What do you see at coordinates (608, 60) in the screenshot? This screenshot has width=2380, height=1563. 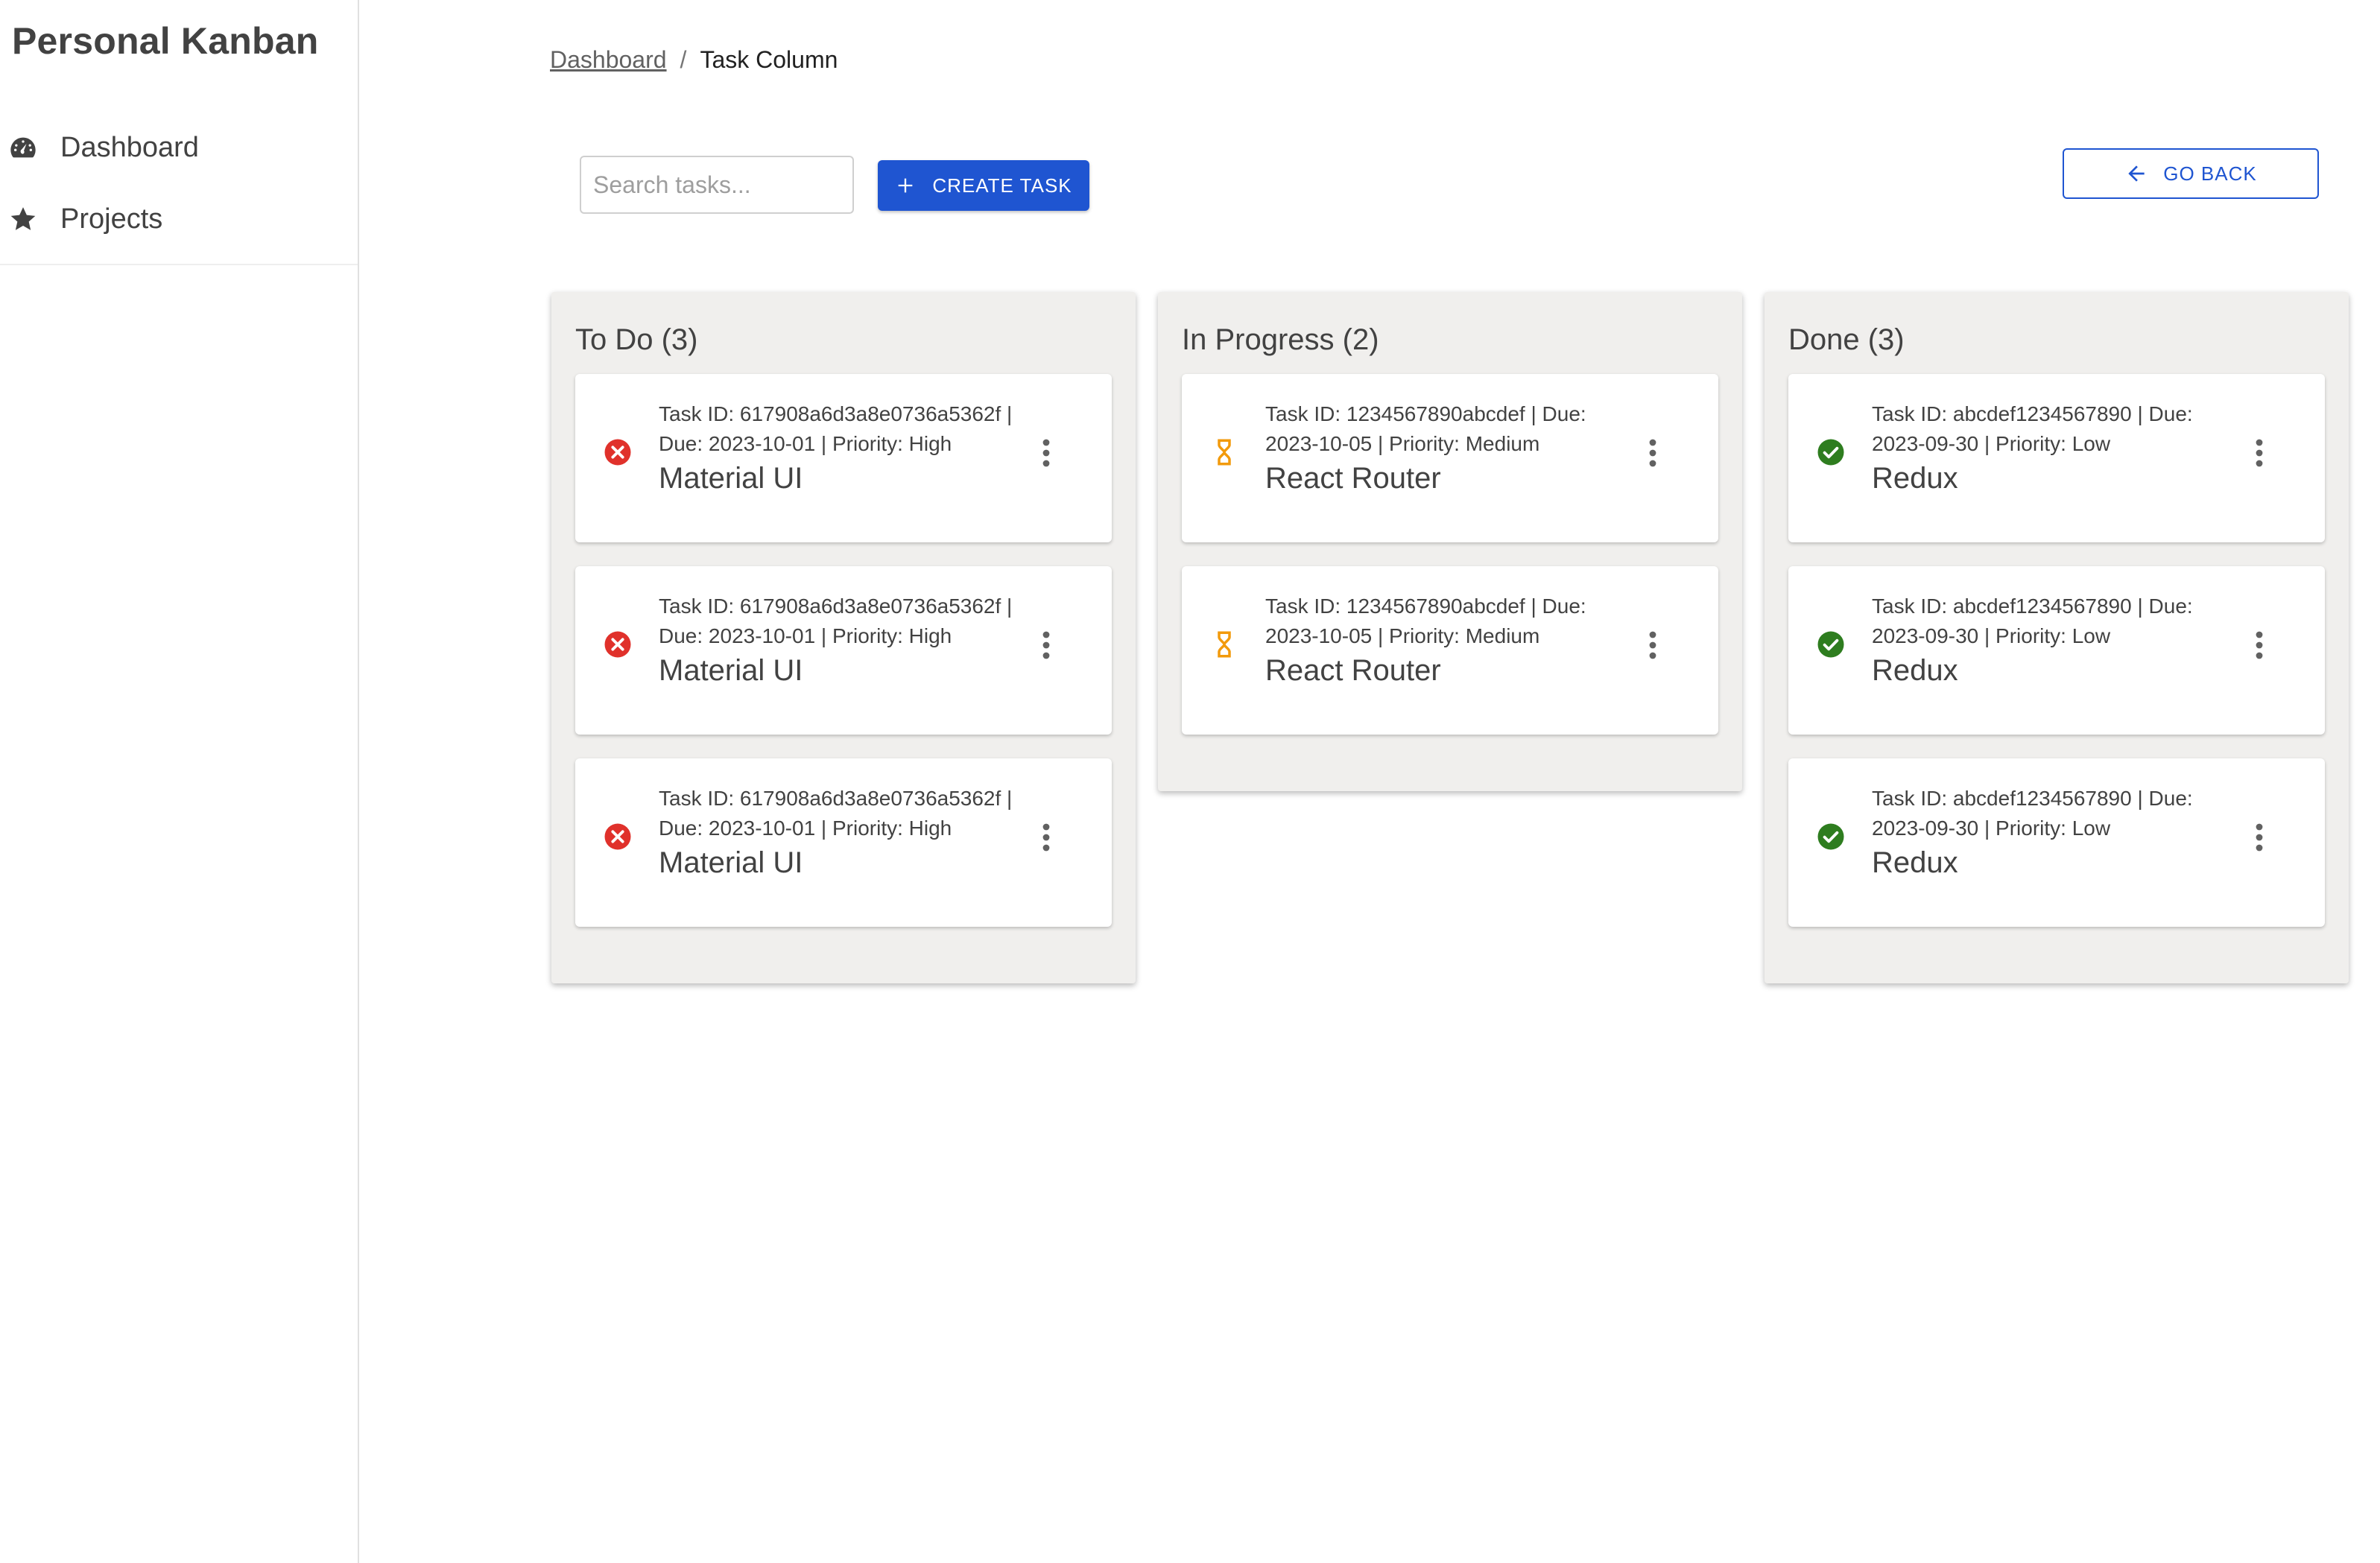 I see `breadcrumb-link-dashboard: Dashboard` at bounding box center [608, 60].